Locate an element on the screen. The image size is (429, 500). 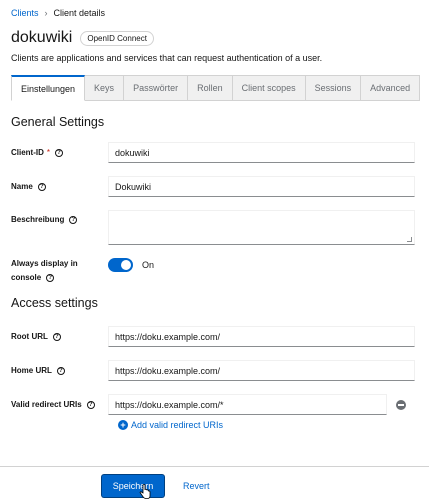
tab-client-scopes: Client scopes is located at coordinates (269, 88).